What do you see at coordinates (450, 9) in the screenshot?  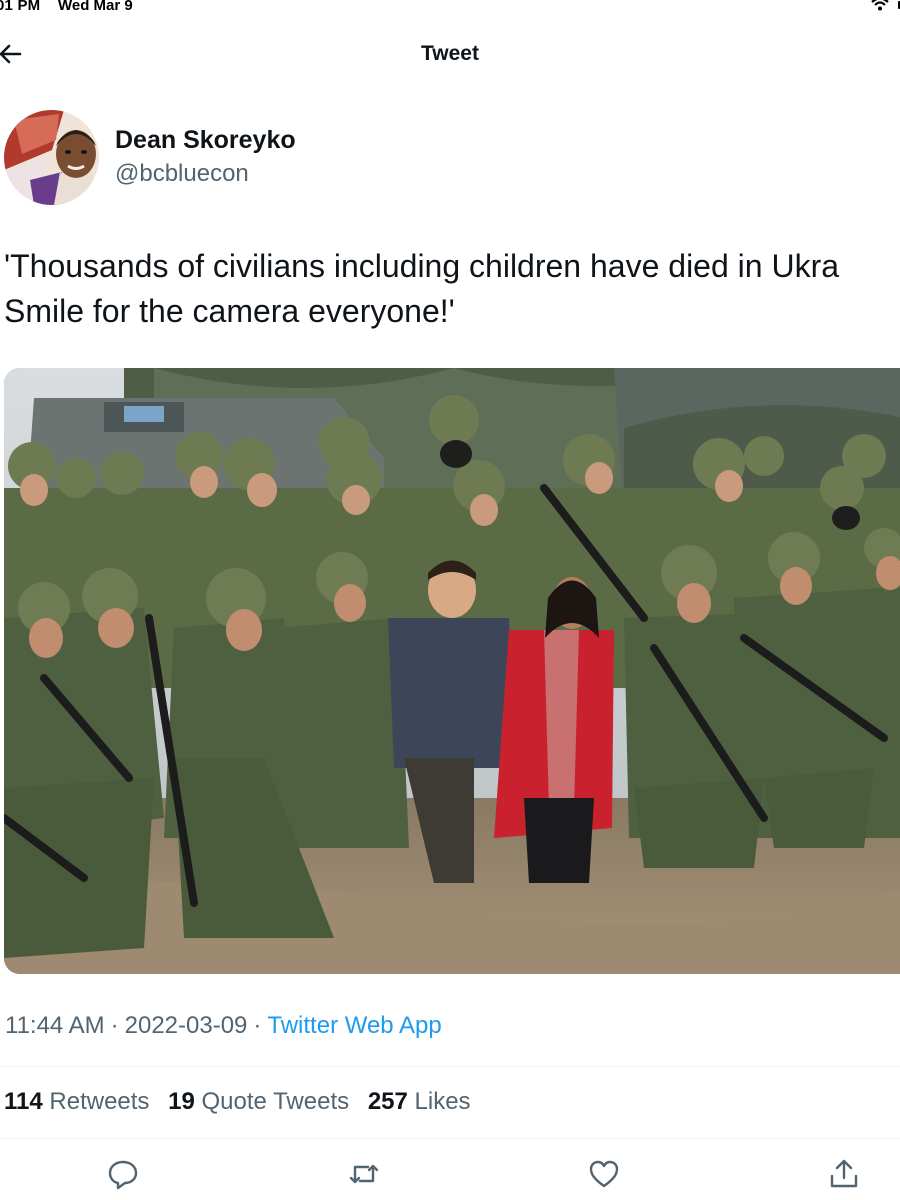 I see `status-bar: 01 PM Wed Mar 9` at bounding box center [450, 9].